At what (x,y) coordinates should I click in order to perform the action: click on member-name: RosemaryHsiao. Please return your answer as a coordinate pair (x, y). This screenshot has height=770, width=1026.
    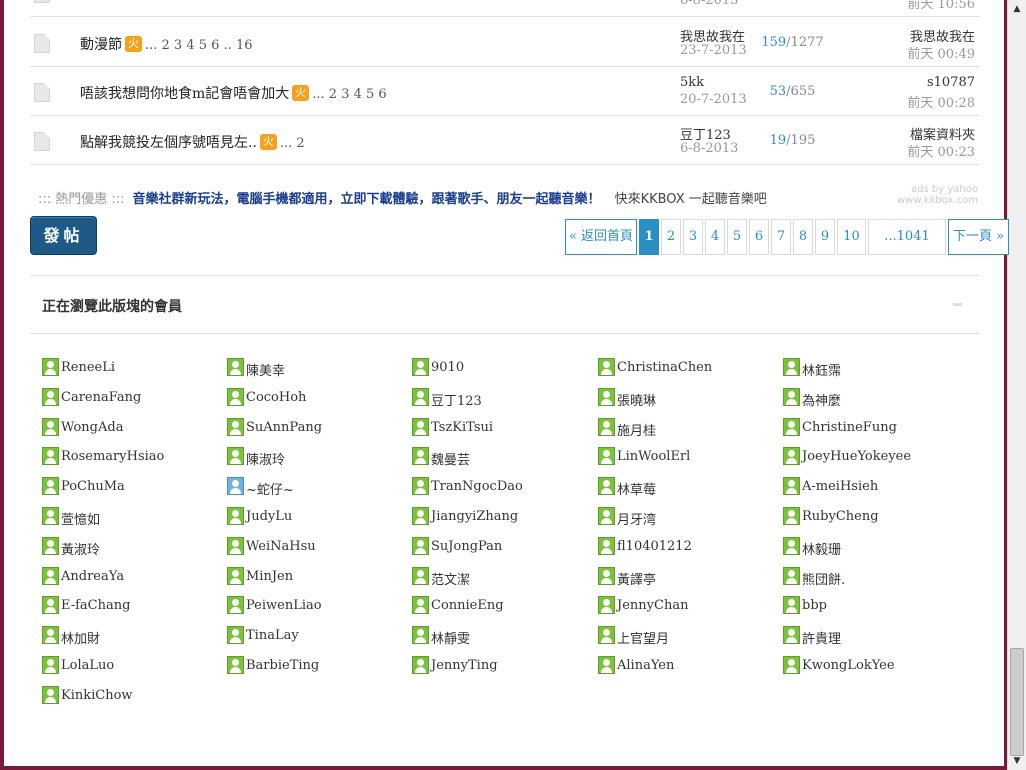
    Looking at the image, I should click on (112, 456).